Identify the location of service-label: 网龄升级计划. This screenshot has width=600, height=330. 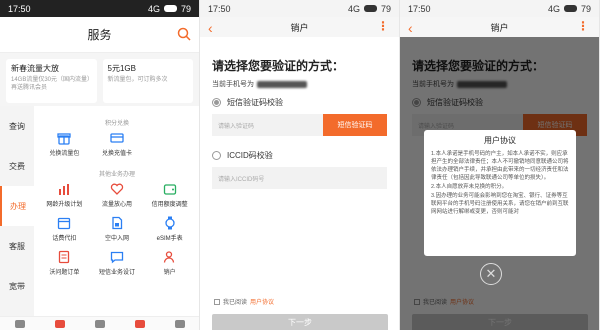
(64, 205).